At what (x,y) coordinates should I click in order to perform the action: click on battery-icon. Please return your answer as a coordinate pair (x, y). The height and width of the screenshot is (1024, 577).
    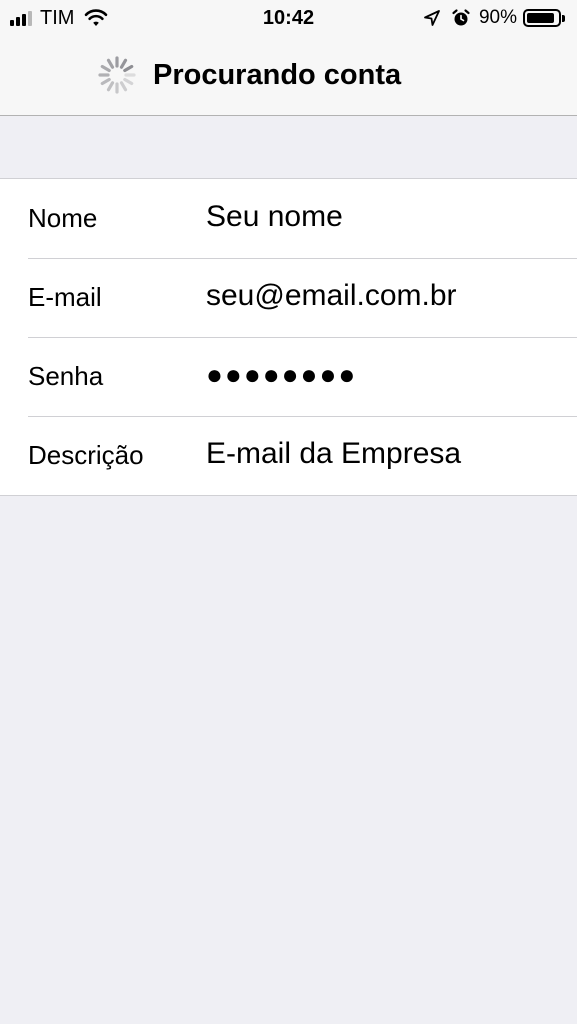
    Looking at the image, I should click on (542, 18).